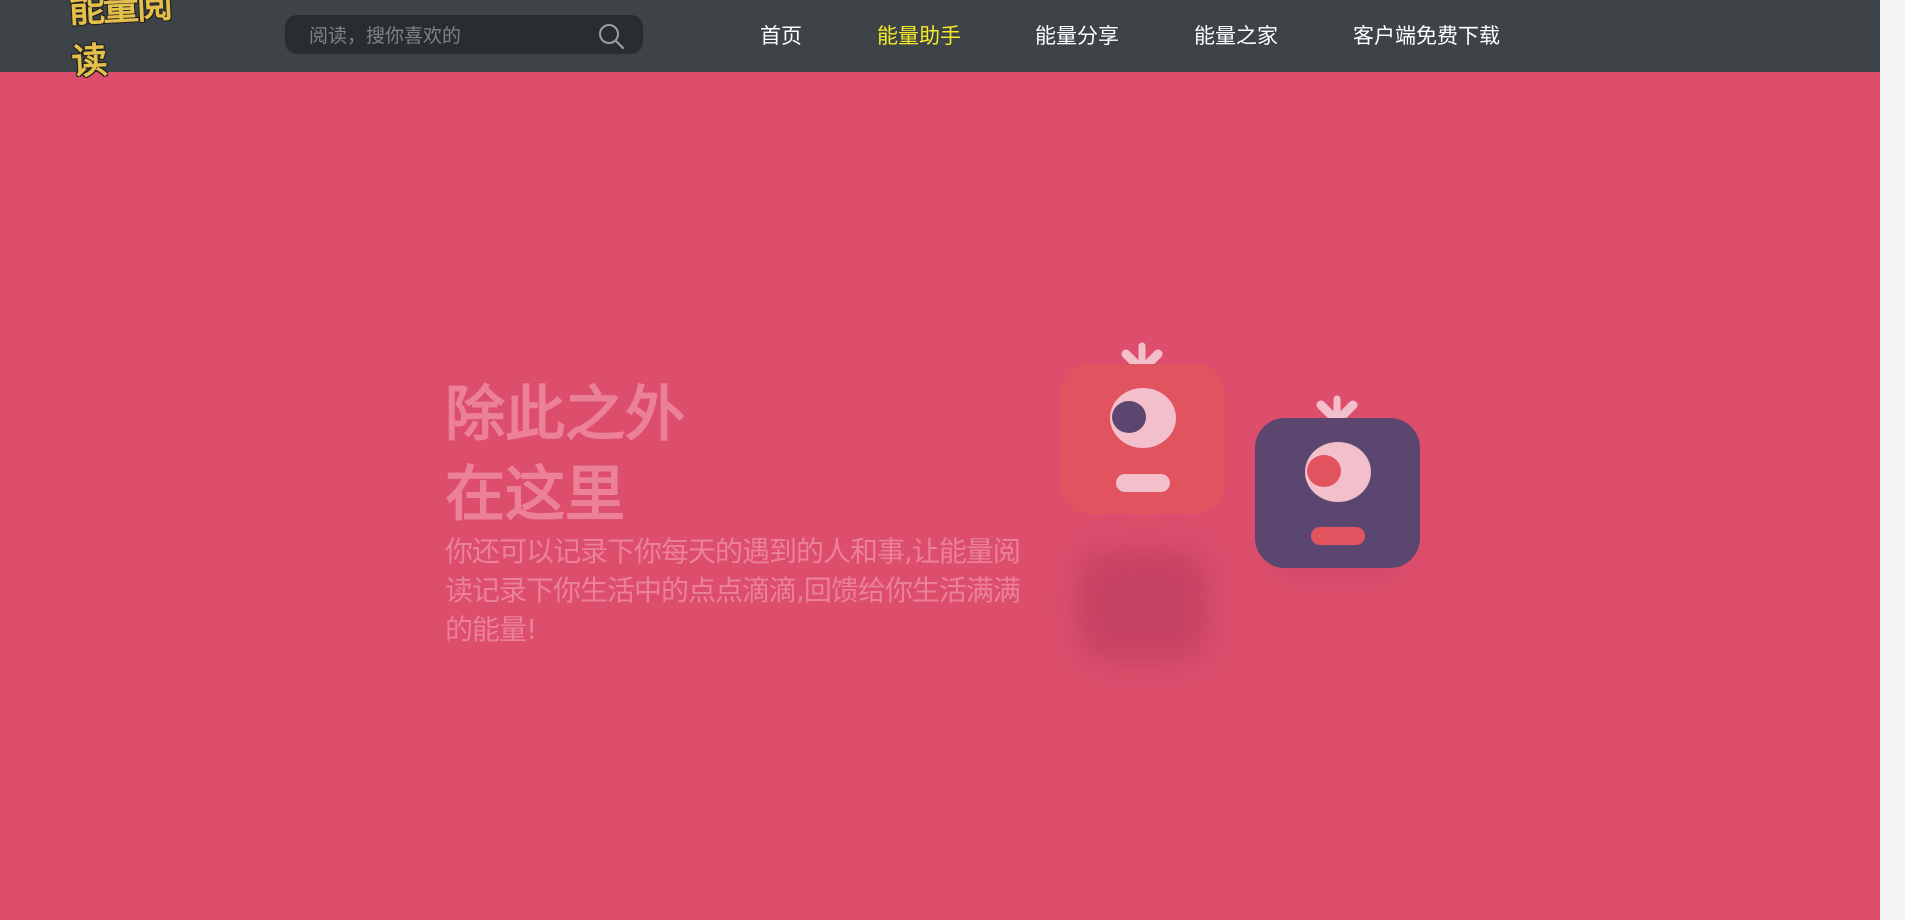 This screenshot has height=920, width=1905. Describe the element at coordinates (1236, 36) in the screenshot. I see `nav-energy-home: 能量之家` at that location.